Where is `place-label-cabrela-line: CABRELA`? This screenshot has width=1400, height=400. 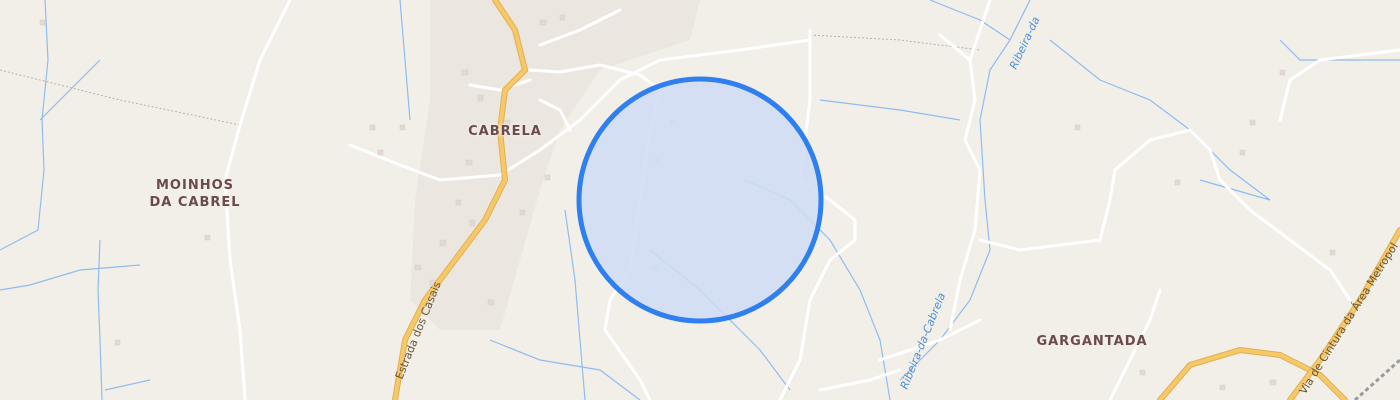
place-label-cabrela-line: CABRELA is located at coordinates (505, 131).